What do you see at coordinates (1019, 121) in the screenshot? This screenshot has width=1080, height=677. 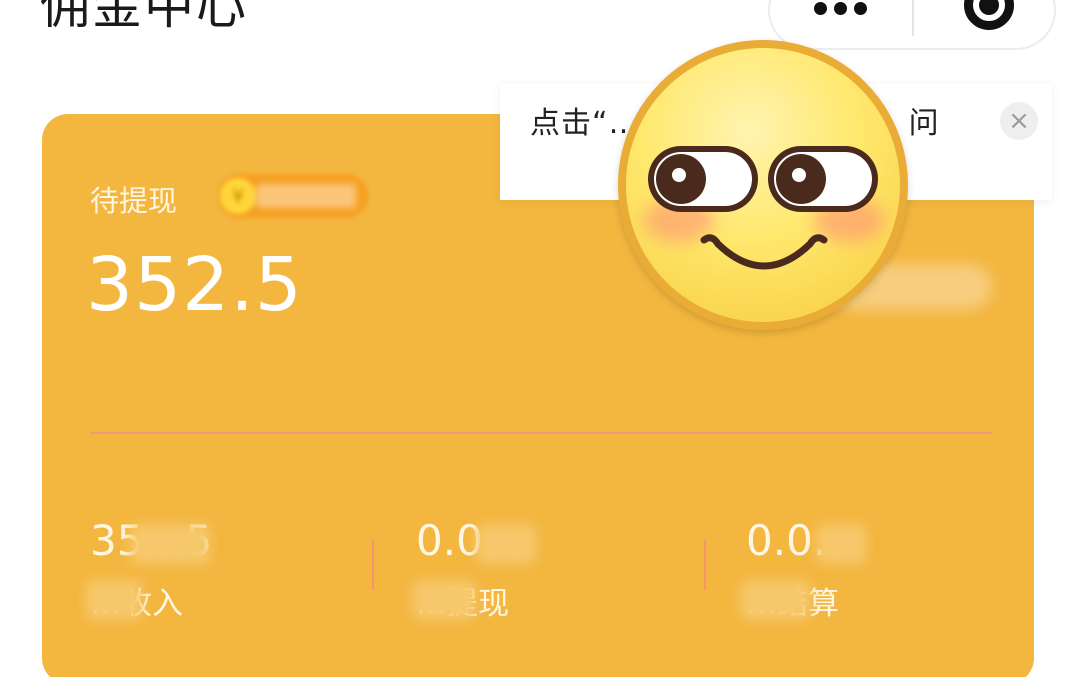 I see `tooltip-close-button: ×` at bounding box center [1019, 121].